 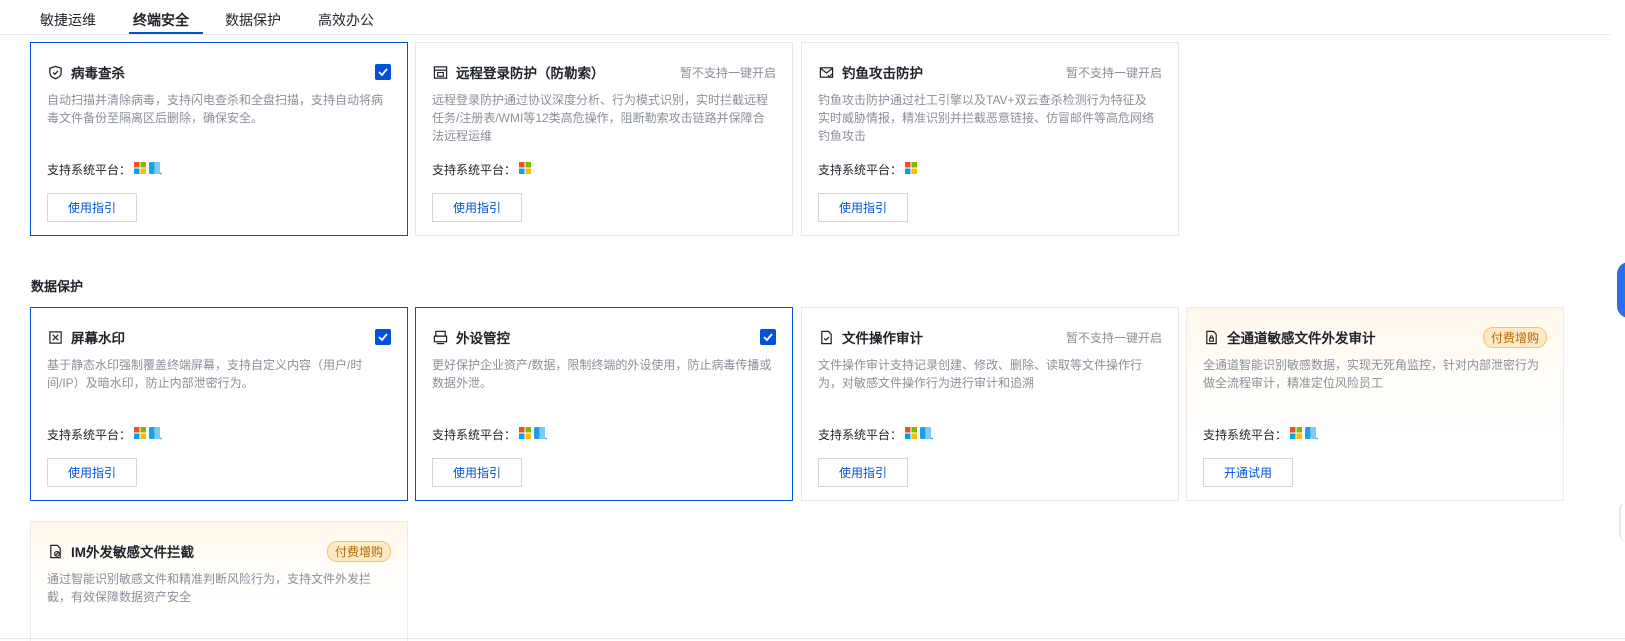 I want to click on card-description: 更好保护企业资产/数据，限制终端的外设使用，防止病毒传播或数据外泄。, so click(x=602, y=374).